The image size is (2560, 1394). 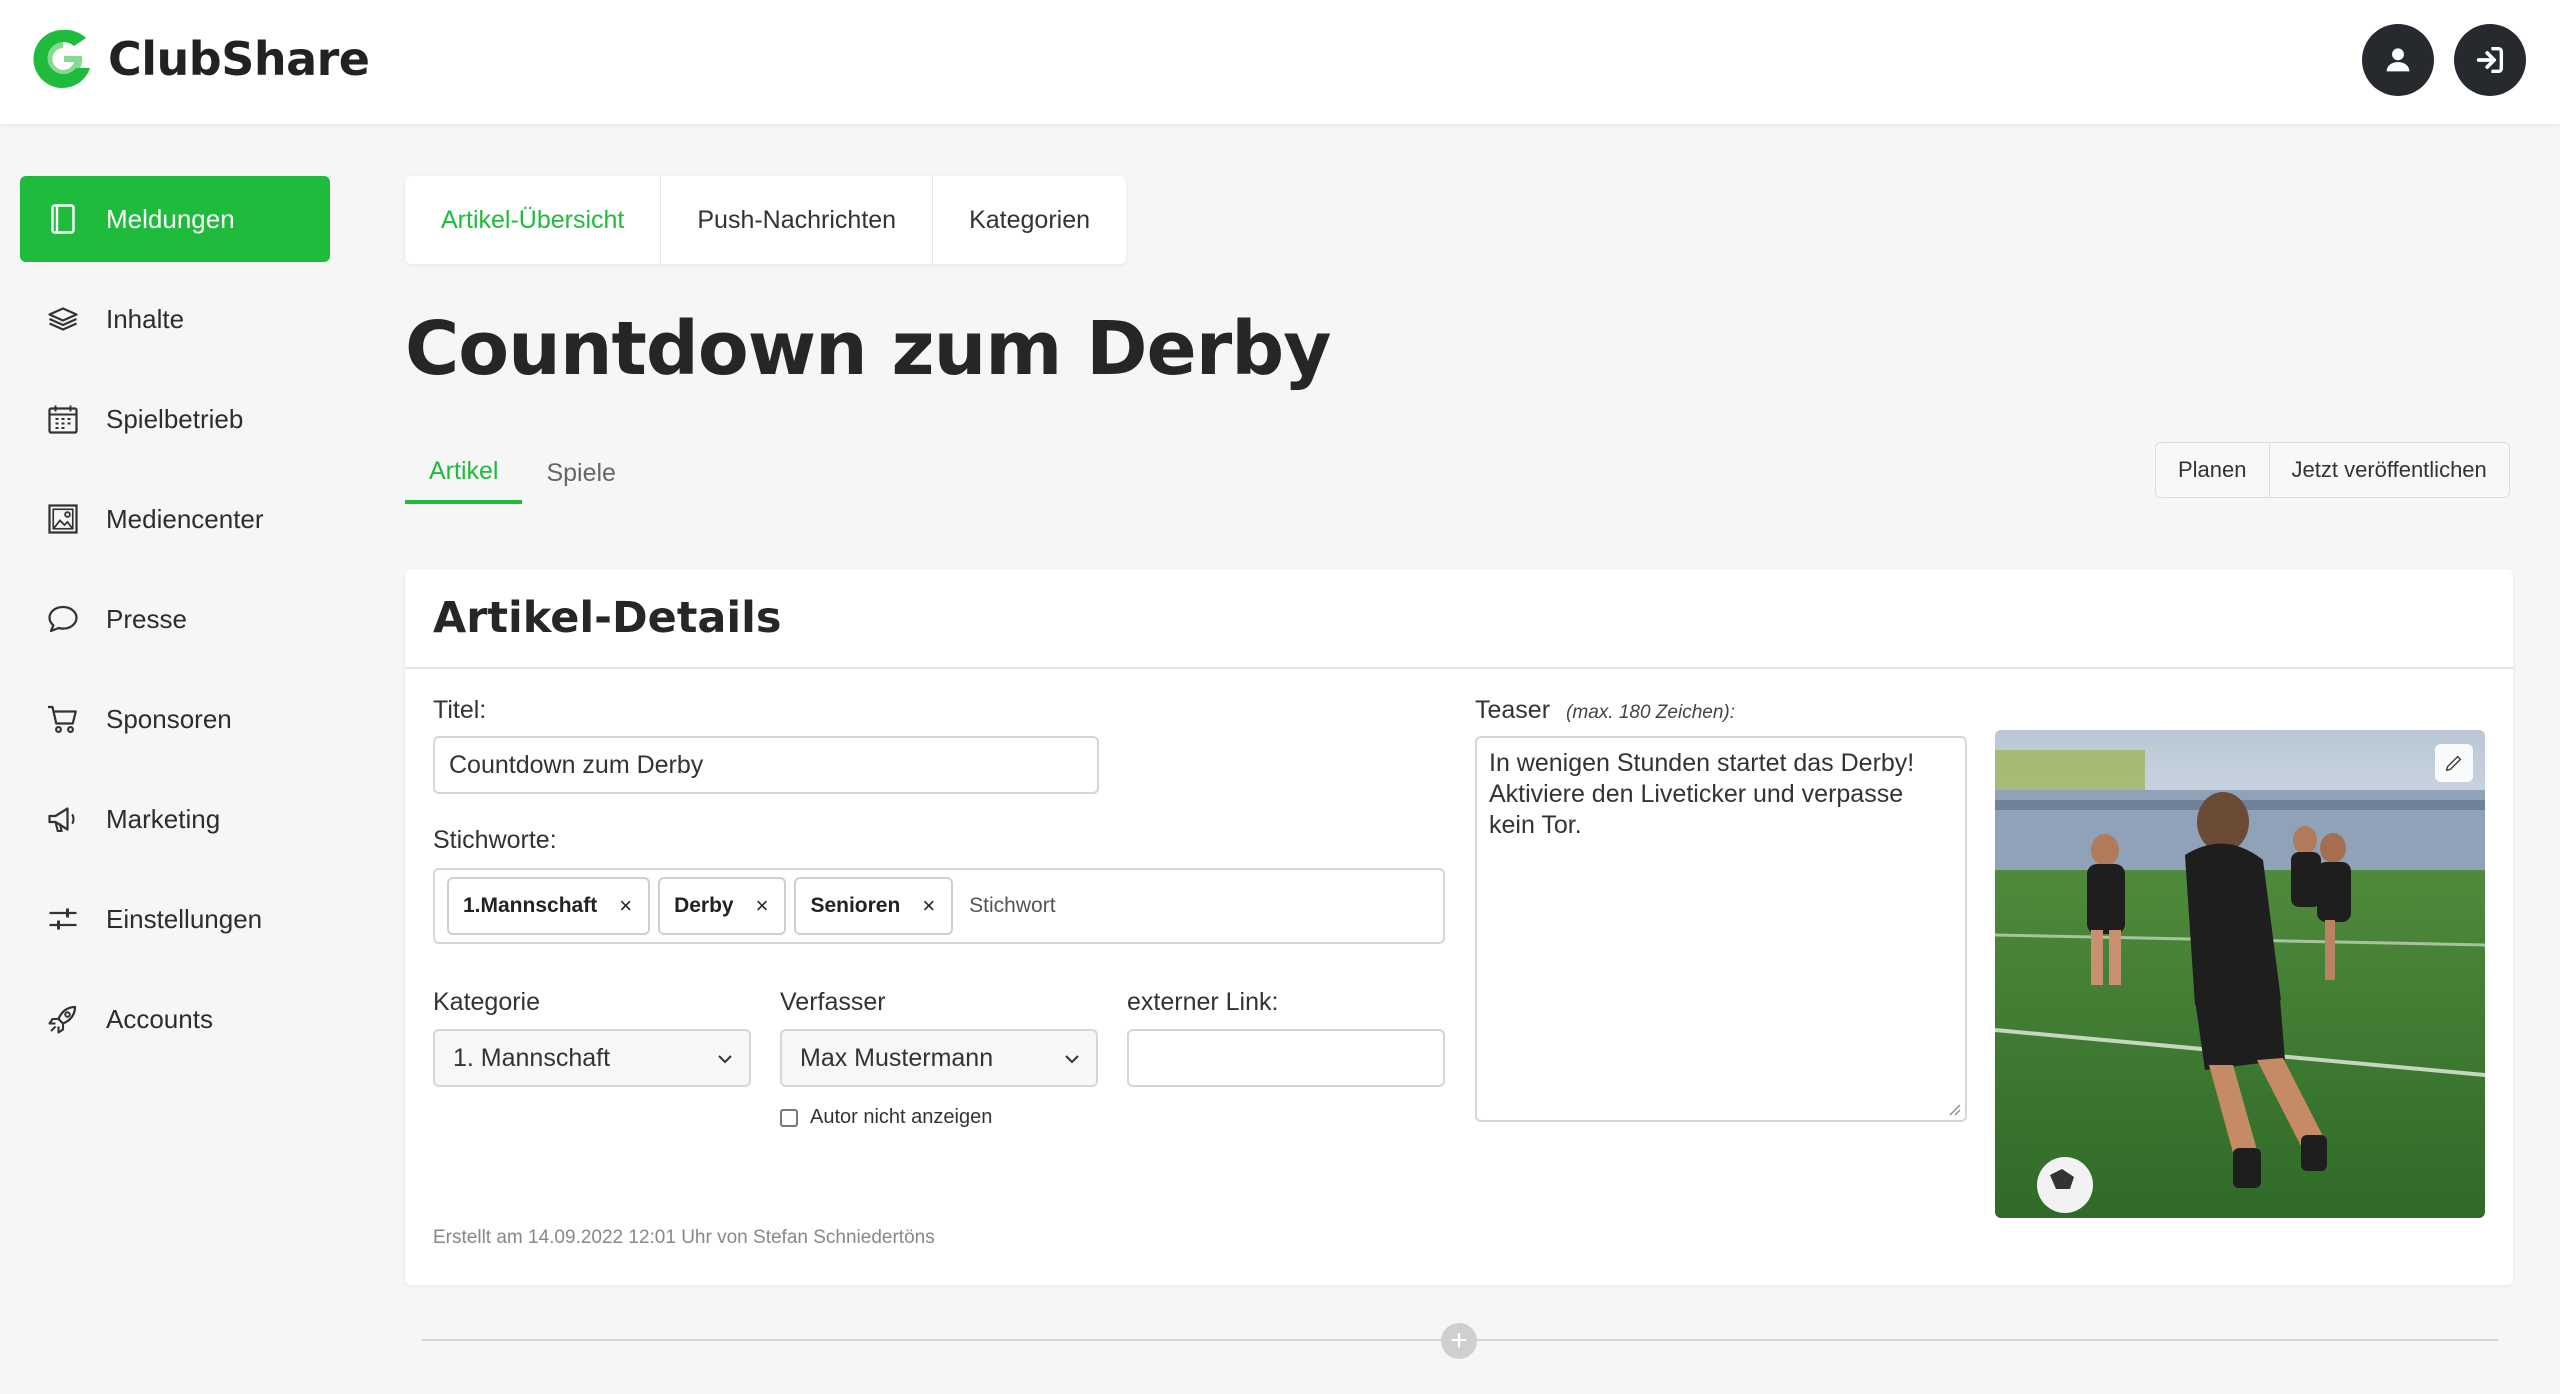 I want to click on edit-image-button, so click(x=2454, y=763).